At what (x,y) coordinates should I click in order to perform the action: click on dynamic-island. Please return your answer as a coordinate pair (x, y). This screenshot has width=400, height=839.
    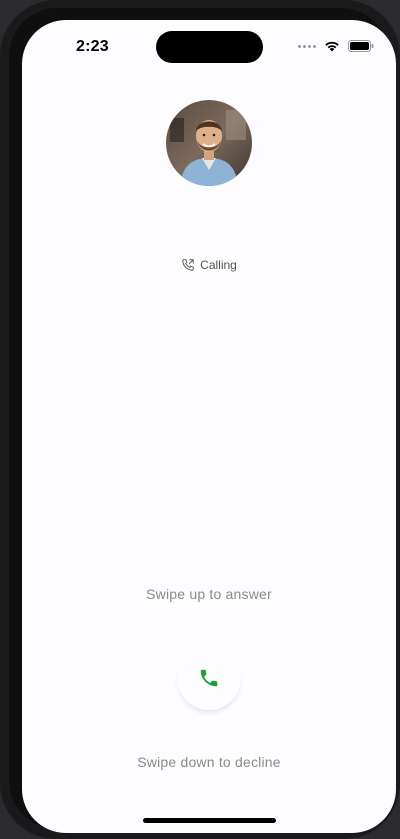
    Looking at the image, I should click on (209, 47).